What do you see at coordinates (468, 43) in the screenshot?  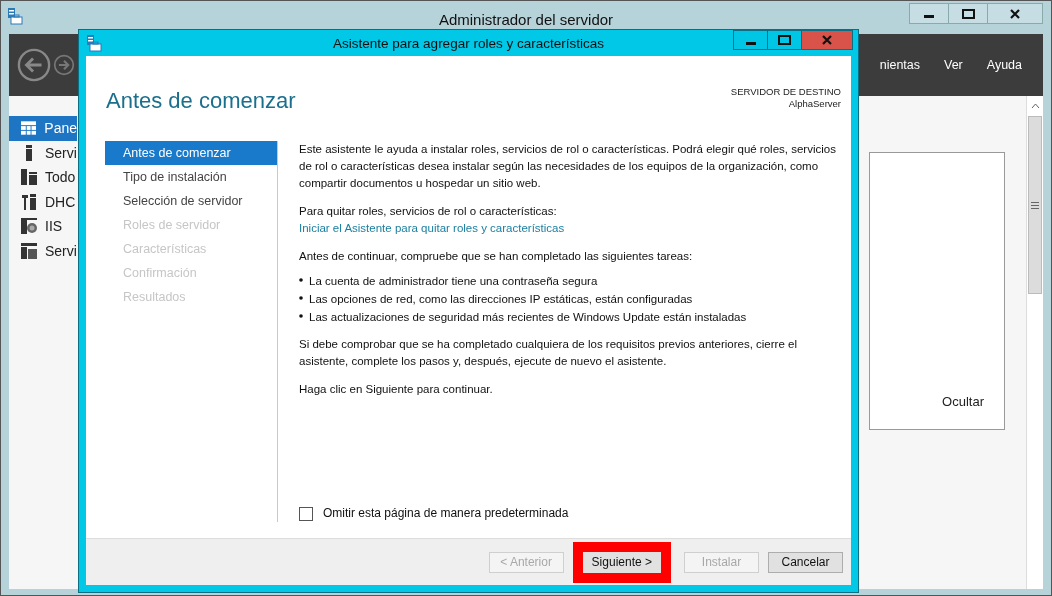 I see `wizard-title: Asistente para agregar roles y características` at bounding box center [468, 43].